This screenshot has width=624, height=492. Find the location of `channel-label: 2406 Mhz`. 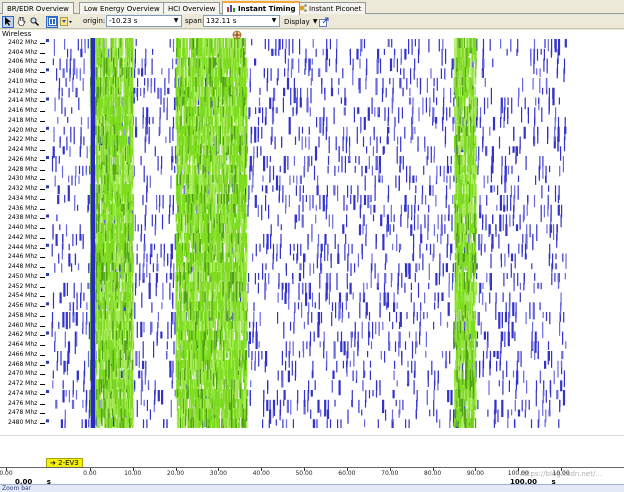

channel-label: 2406 Mhz is located at coordinates (23, 62).